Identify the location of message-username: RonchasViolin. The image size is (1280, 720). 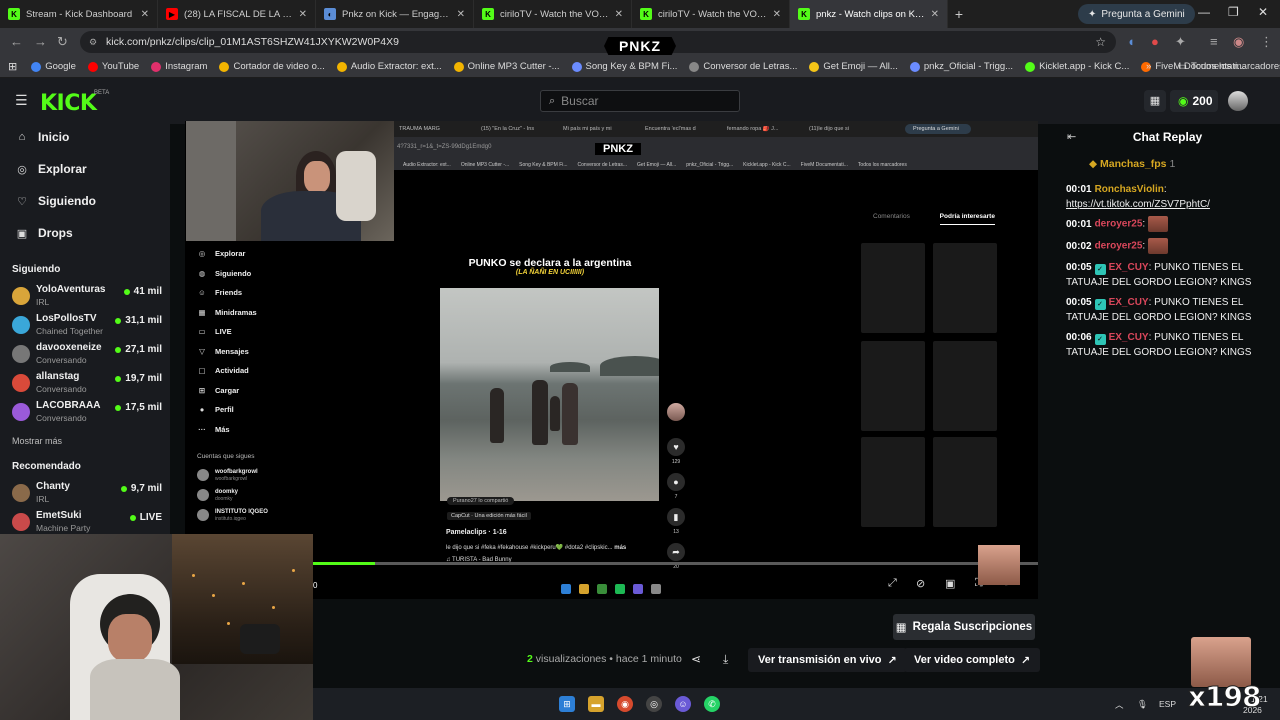
(1129, 189).